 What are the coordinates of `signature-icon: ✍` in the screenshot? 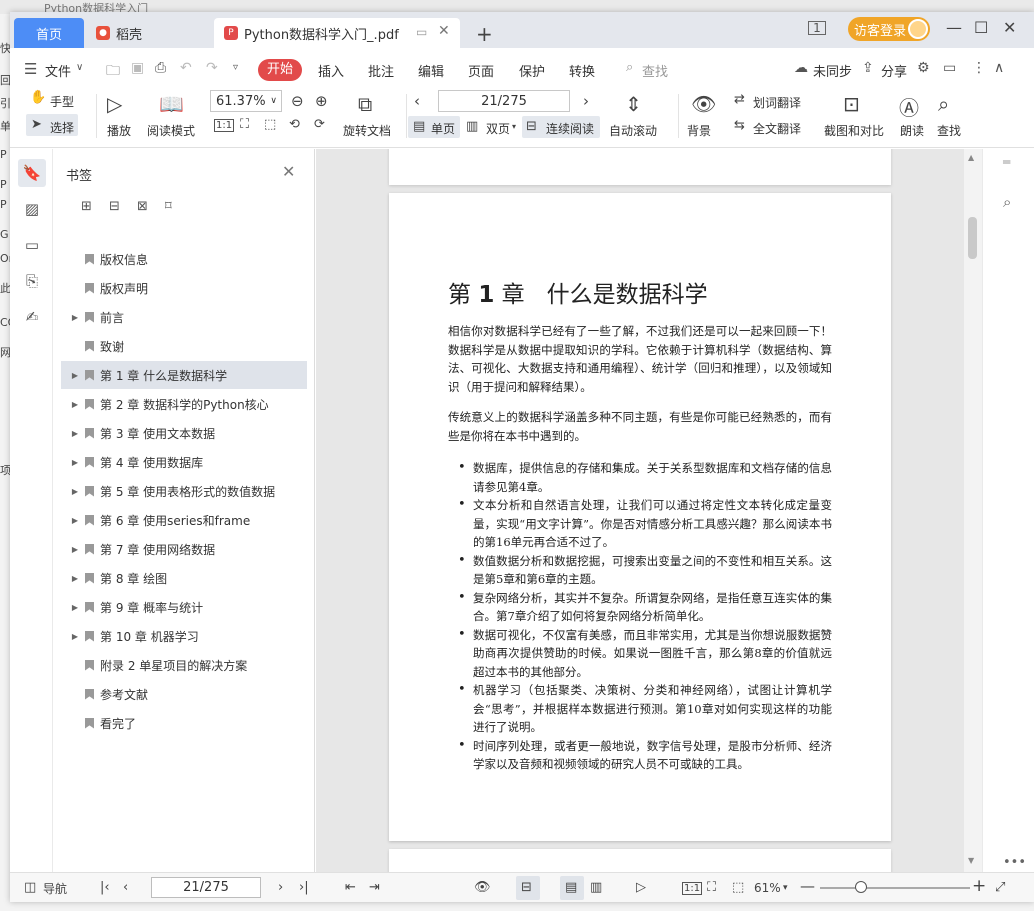 It's located at (32, 317).